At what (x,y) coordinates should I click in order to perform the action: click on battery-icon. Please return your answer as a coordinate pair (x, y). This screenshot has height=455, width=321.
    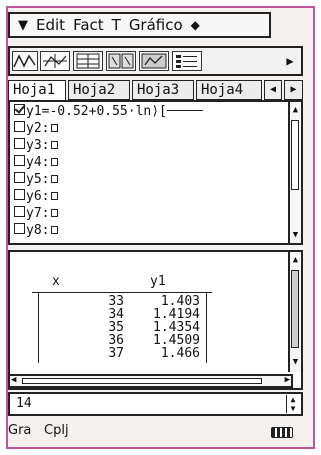
    Looking at the image, I should click on (282, 432).